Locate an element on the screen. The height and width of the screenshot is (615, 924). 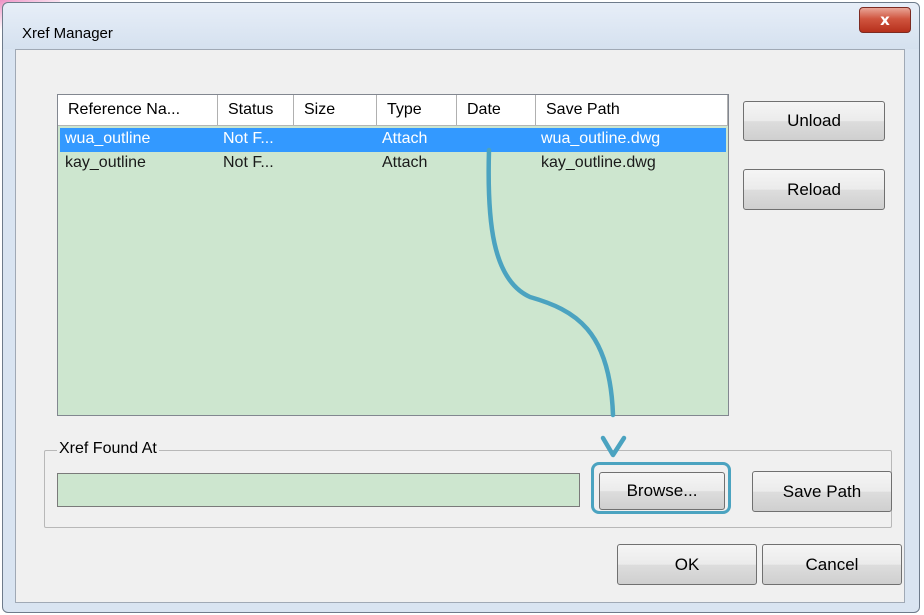
close-button: x is located at coordinates (885, 20).